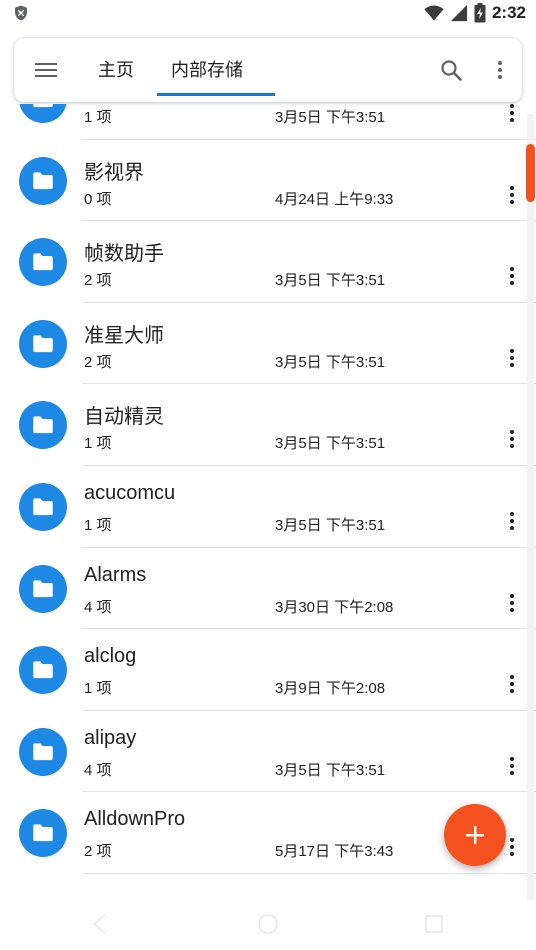 The height and width of the screenshot is (950, 536). Describe the element at coordinates (268, 70) in the screenshot. I see `app-bar: 主页 内部存储` at that location.